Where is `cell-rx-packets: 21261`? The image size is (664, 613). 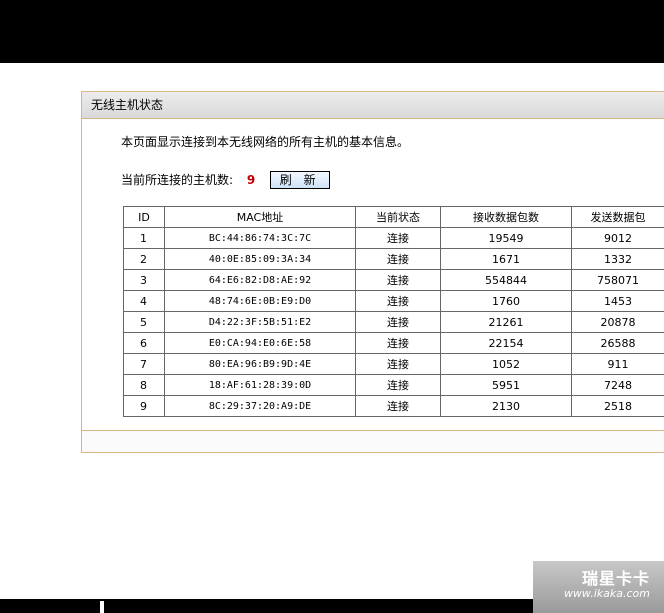
cell-rx-packets: 21261 is located at coordinates (506, 322).